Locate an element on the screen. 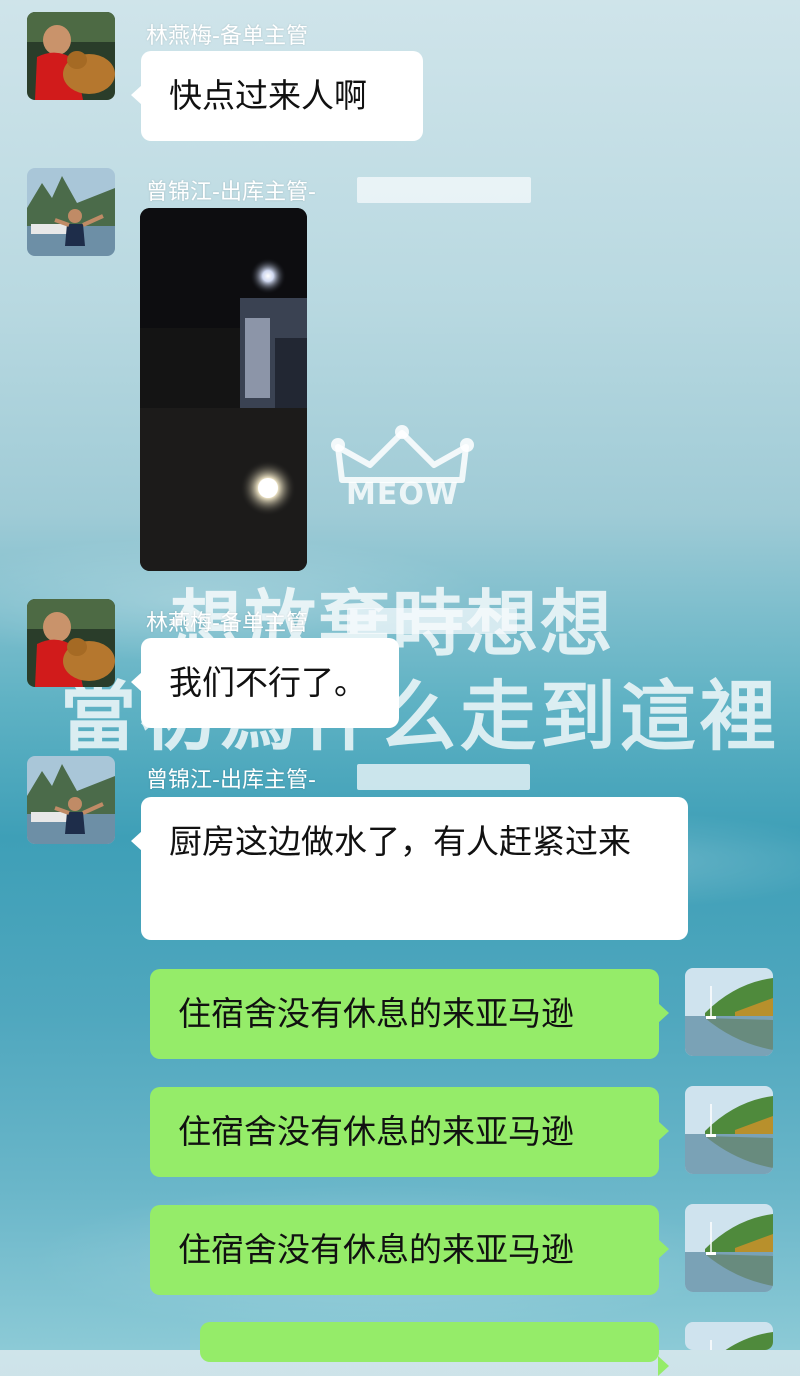  message-bubble is located at coordinates (434, 1349).